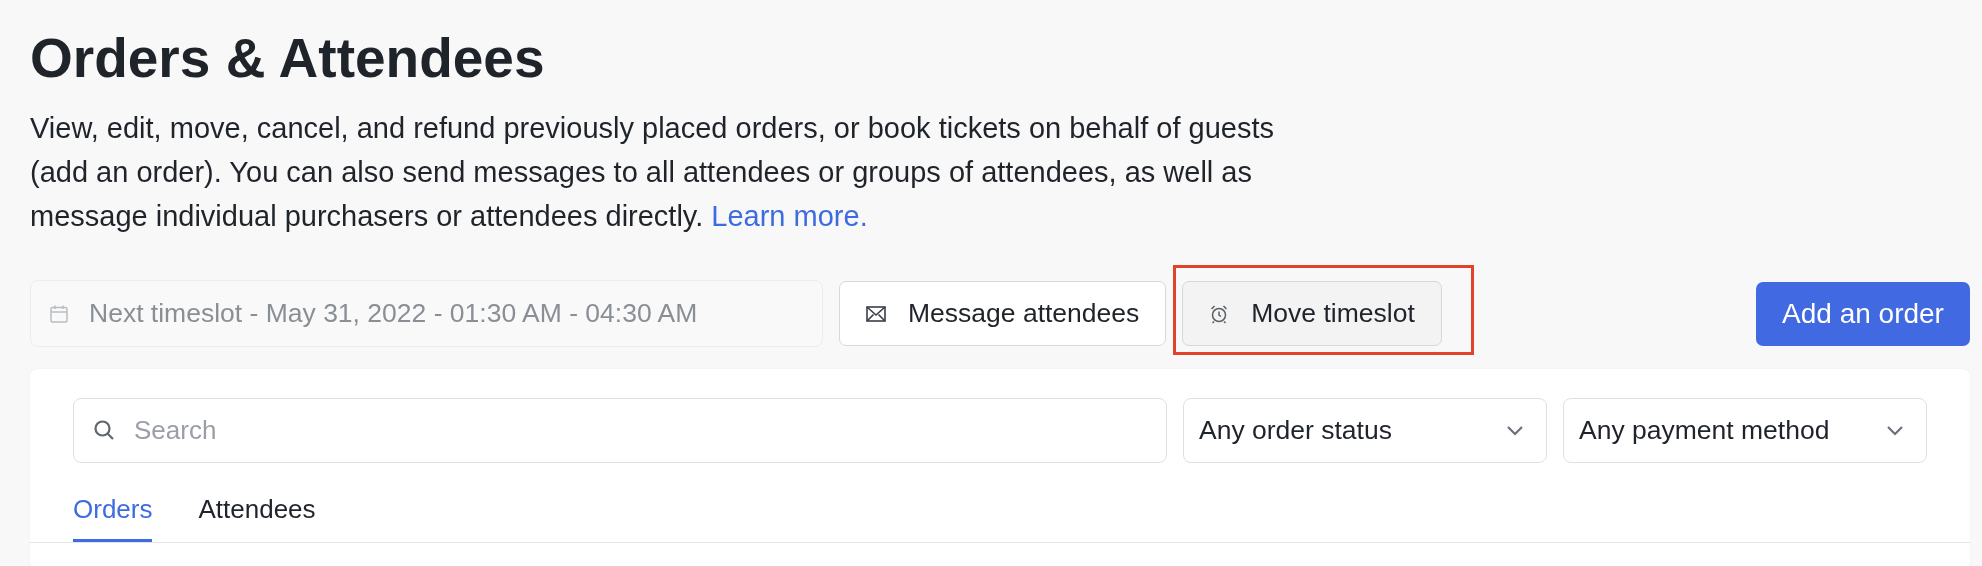 The height and width of the screenshot is (566, 1982). Describe the element at coordinates (288, 58) in the screenshot. I see `page-title: Orders & Attendees` at that location.